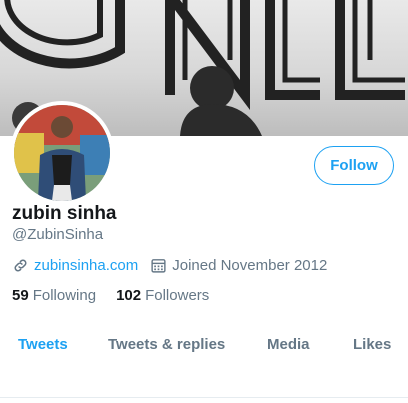 This screenshot has width=408, height=403. Describe the element at coordinates (86, 265) in the screenshot. I see `website-link: zubinsinha.com` at that location.